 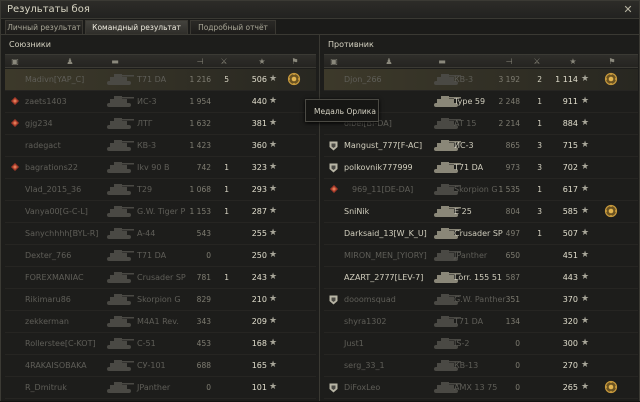 I want to click on player-row: Madivn[YAP_C] T71 DA 1 216 5 506 ★, so click(x=160, y=80).